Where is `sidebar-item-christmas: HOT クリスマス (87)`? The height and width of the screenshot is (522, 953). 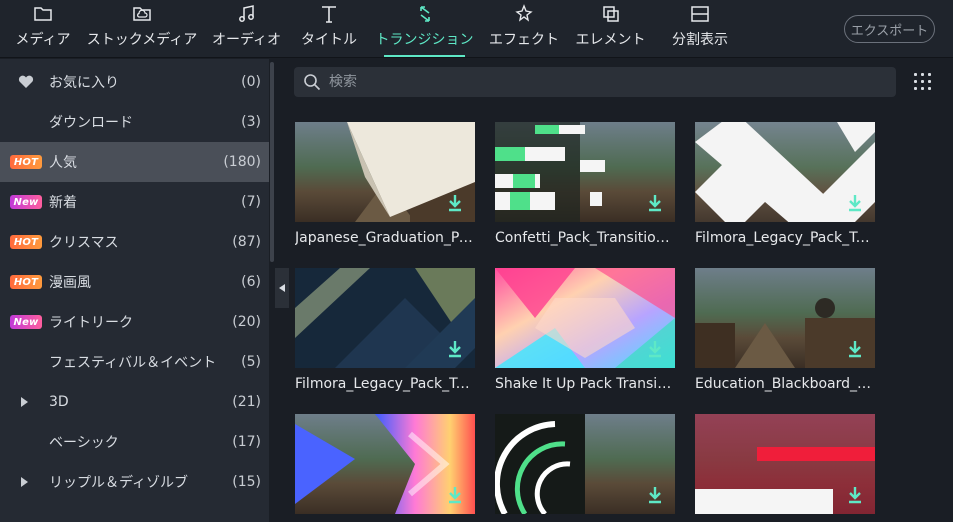
sidebar-item-christmas: HOT クリスマス (87) is located at coordinates (134, 242).